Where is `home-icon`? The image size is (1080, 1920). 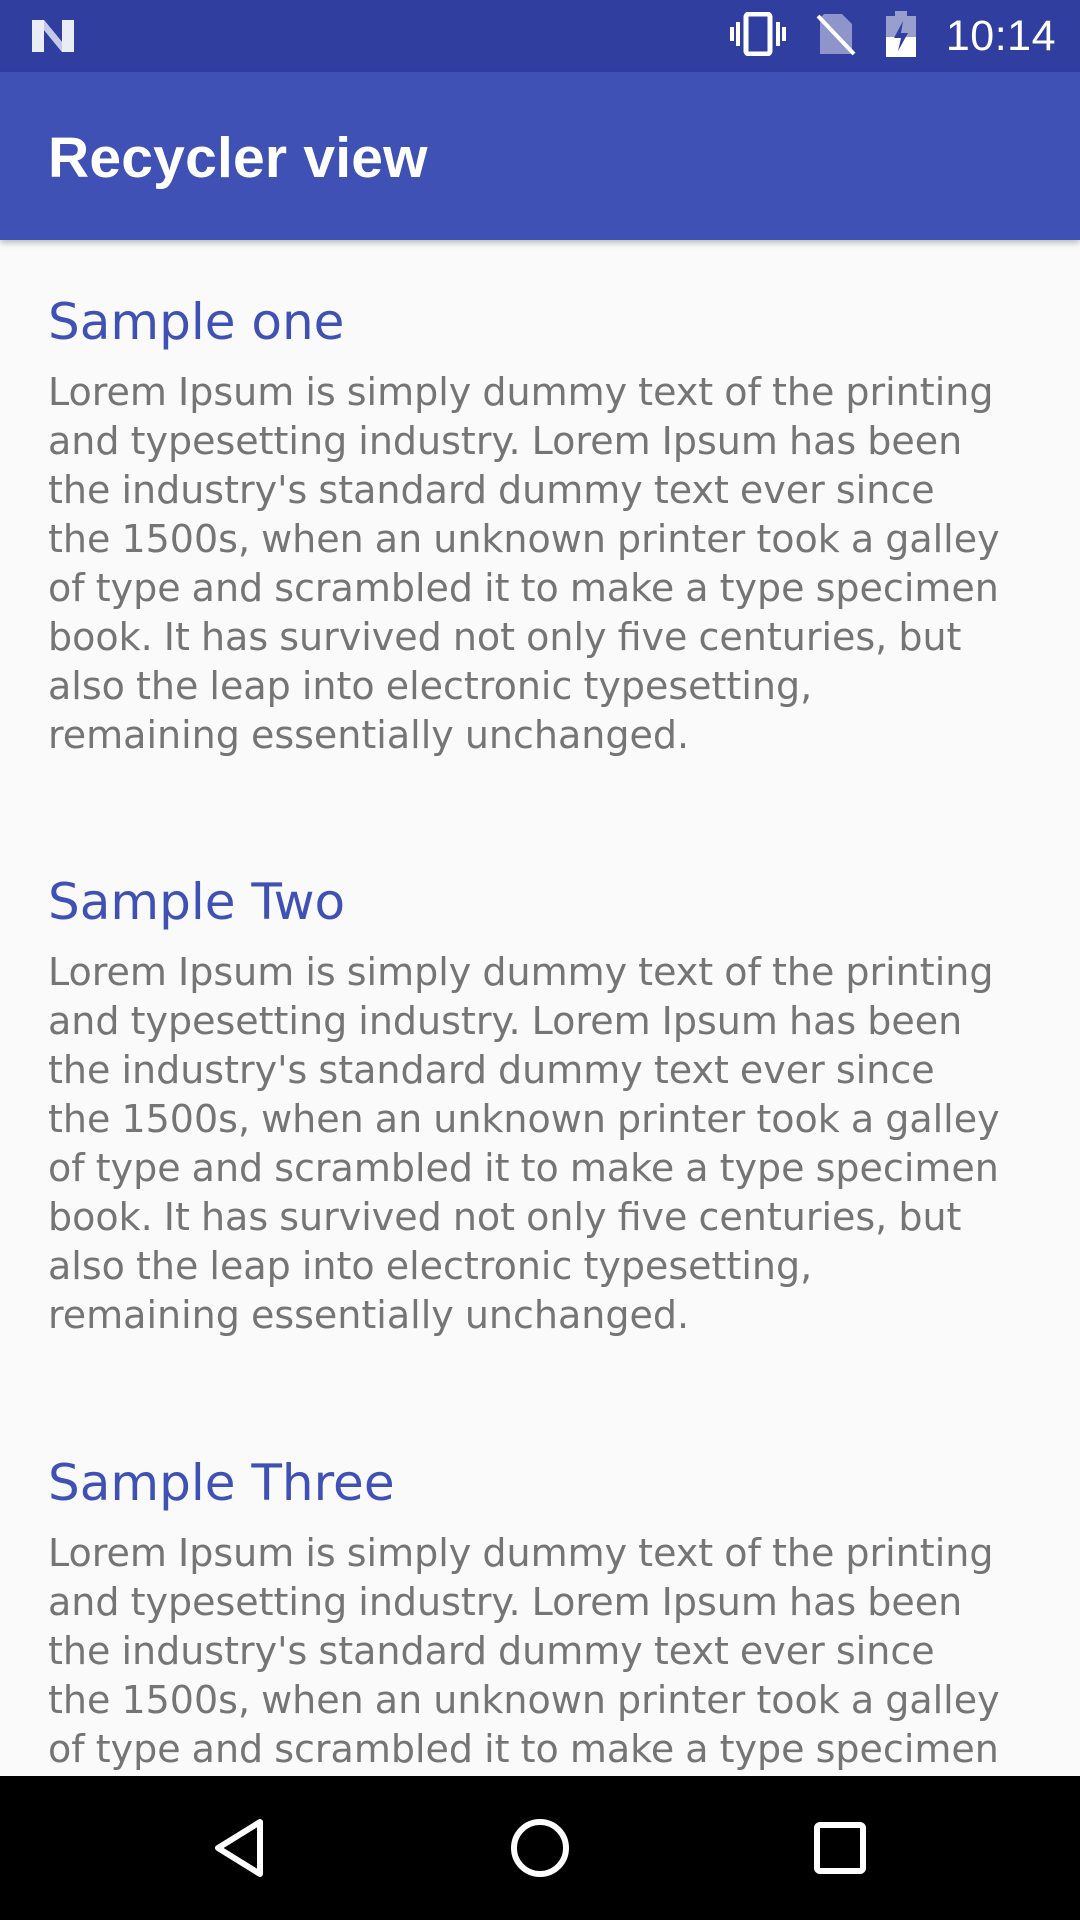 home-icon is located at coordinates (540, 1848).